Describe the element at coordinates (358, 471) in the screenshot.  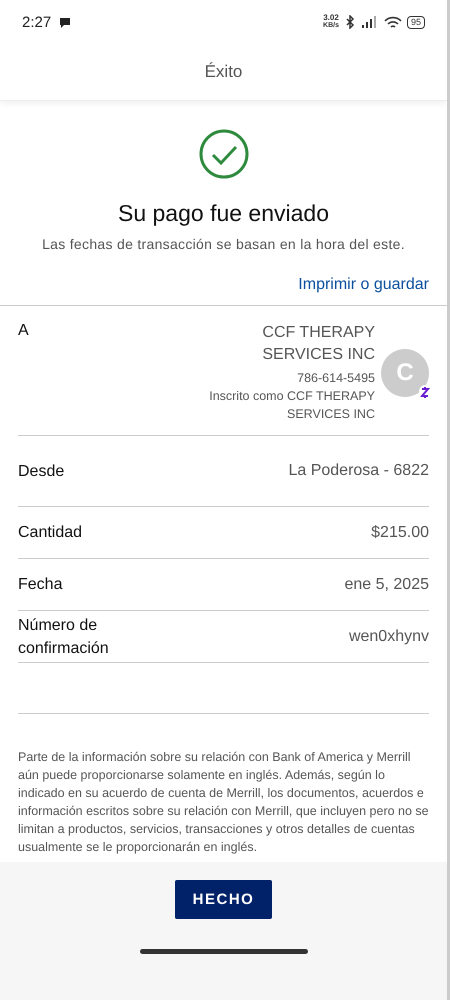
I see `field-value: La Poderosa - 6822` at that location.